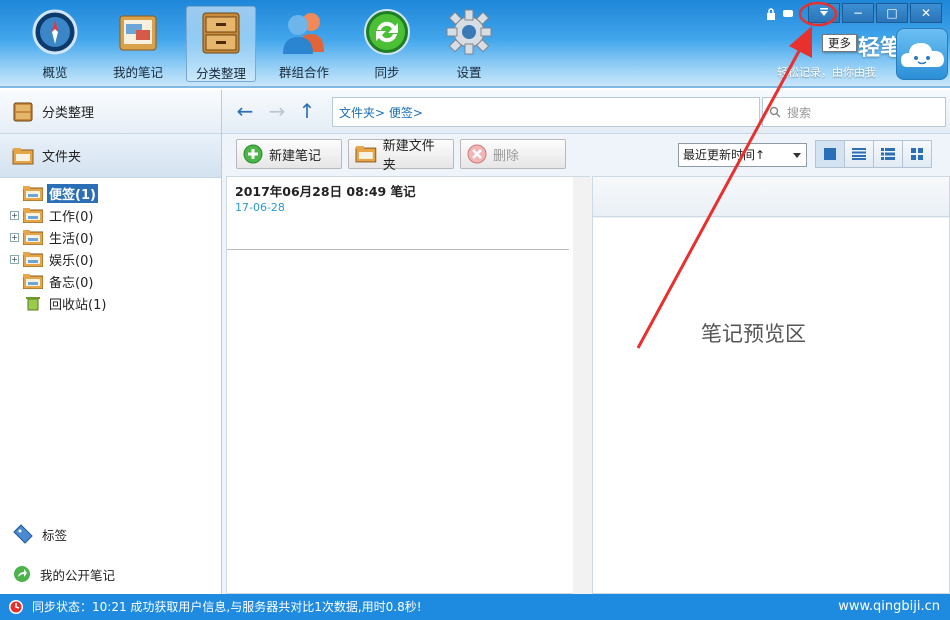  I want to click on sort-select: 最近更新时间↑, so click(742, 155).